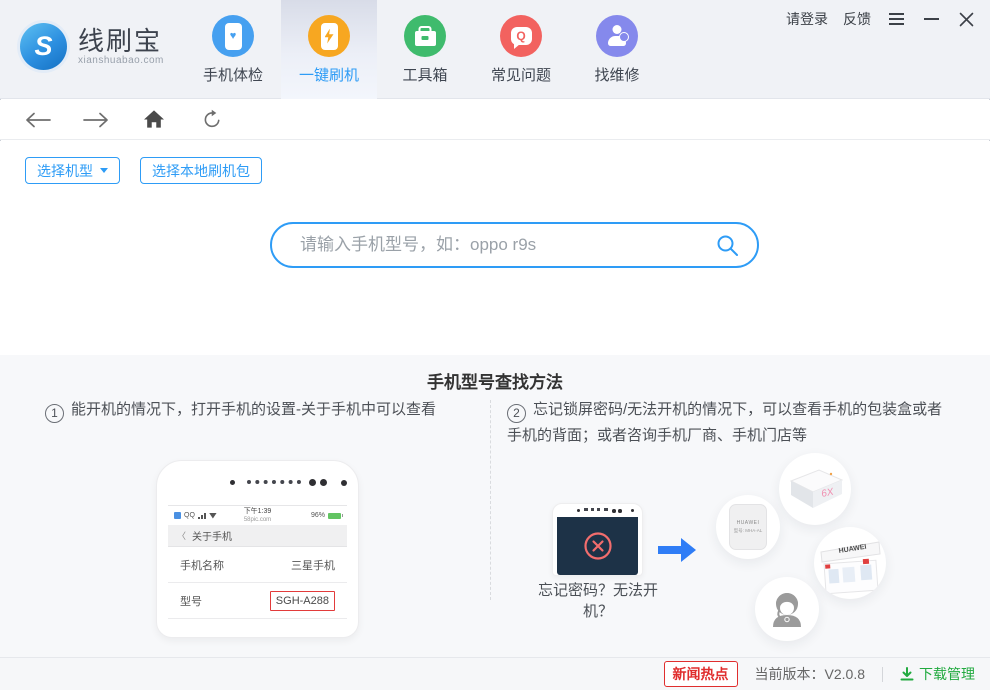 This screenshot has width=990, height=690. I want to click on back-arrow-icon, so click(38, 120).